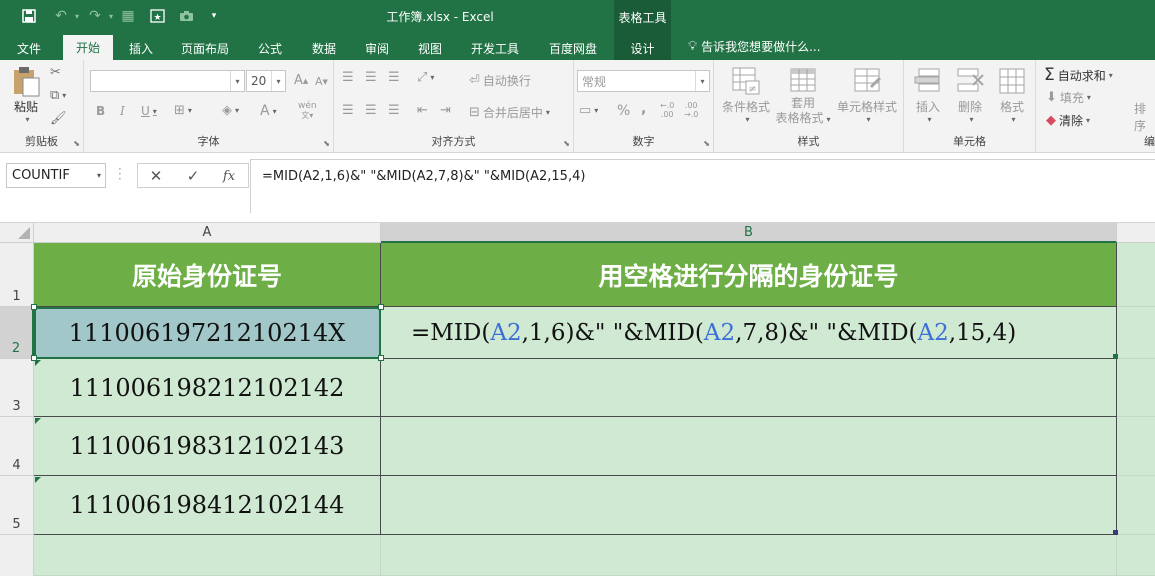 This screenshot has height=576, width=1155. Describe the element at coordinates (381, 358) in the screenshot. I see `selection-handle-bottom-right` at that location.